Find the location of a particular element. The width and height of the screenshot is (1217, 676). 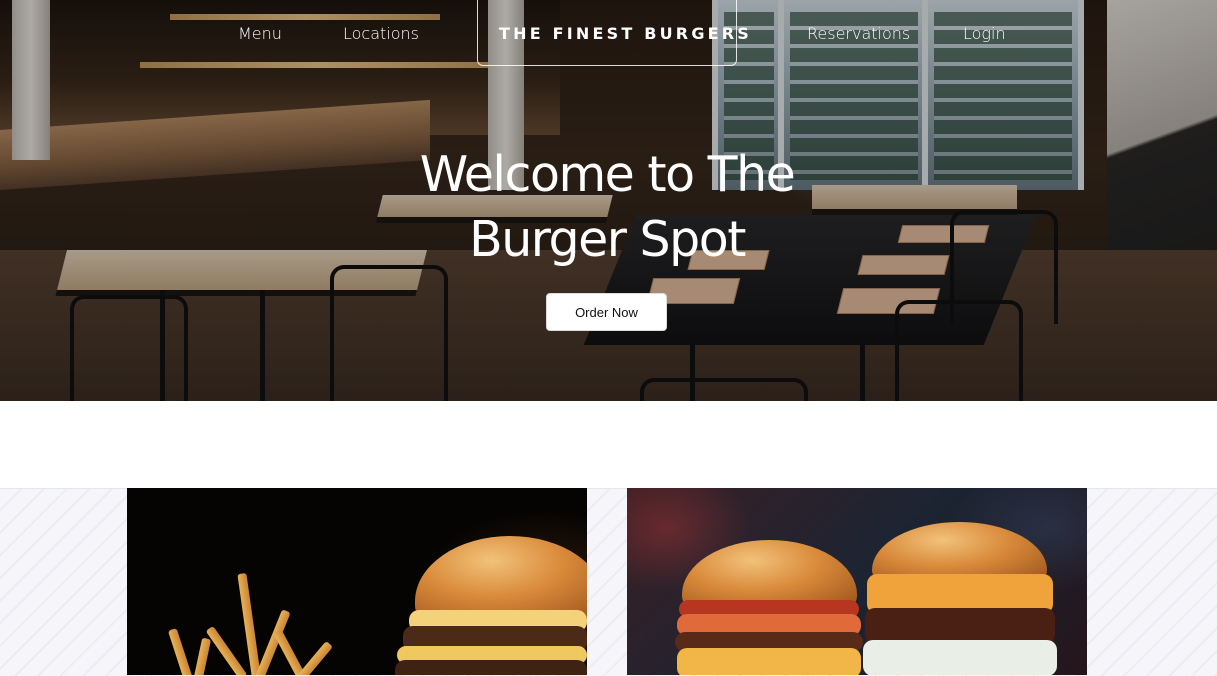

hero-title-line-1: Welcome to The is located at coordinates (607, 174).